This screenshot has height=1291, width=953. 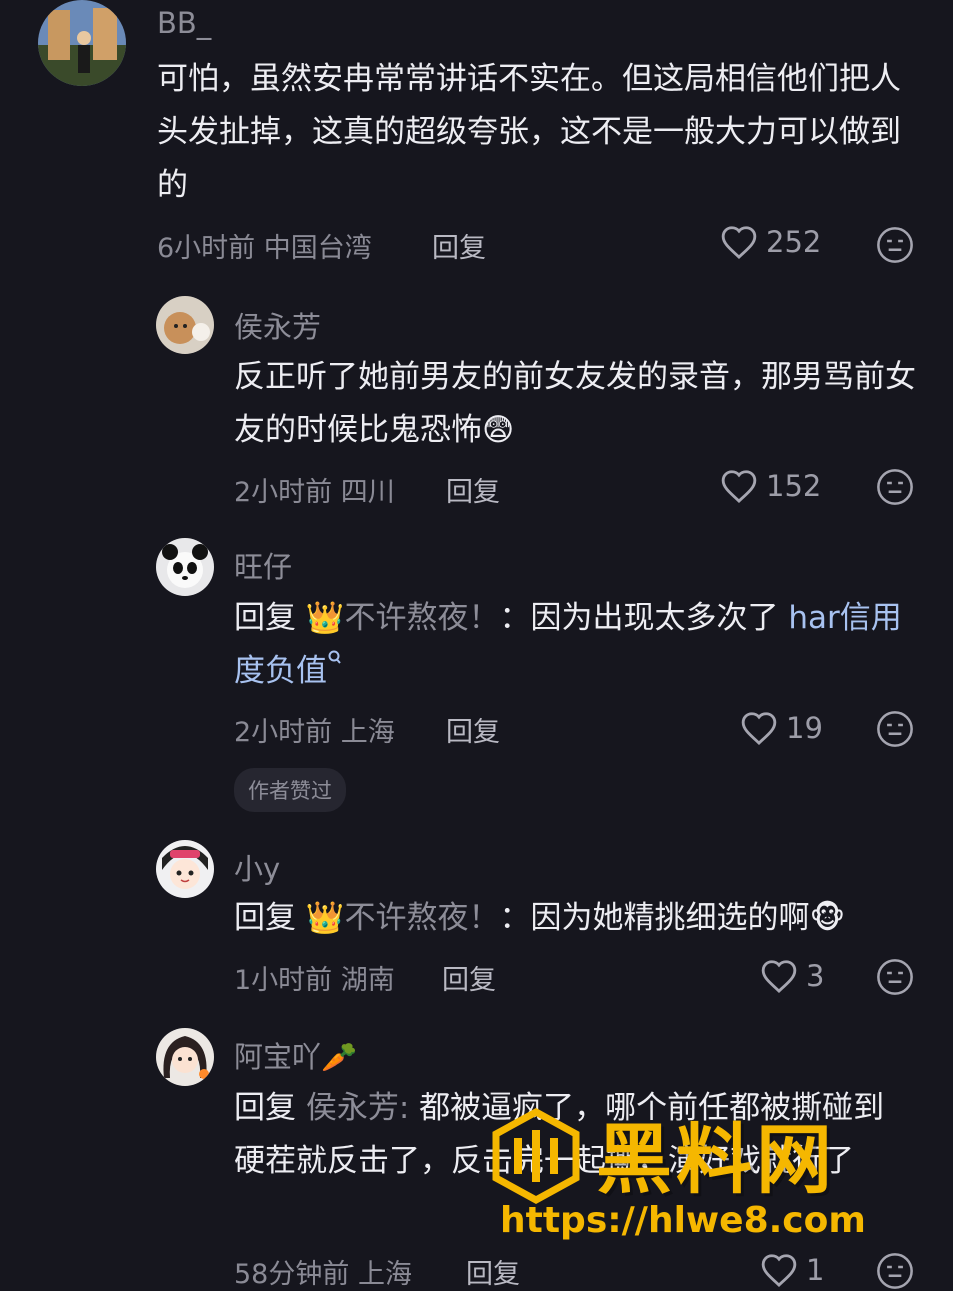 What do you see at coordinates (815, 976) in the screenshot?
I see `like-count: 3` at bounding box center [815, 976].